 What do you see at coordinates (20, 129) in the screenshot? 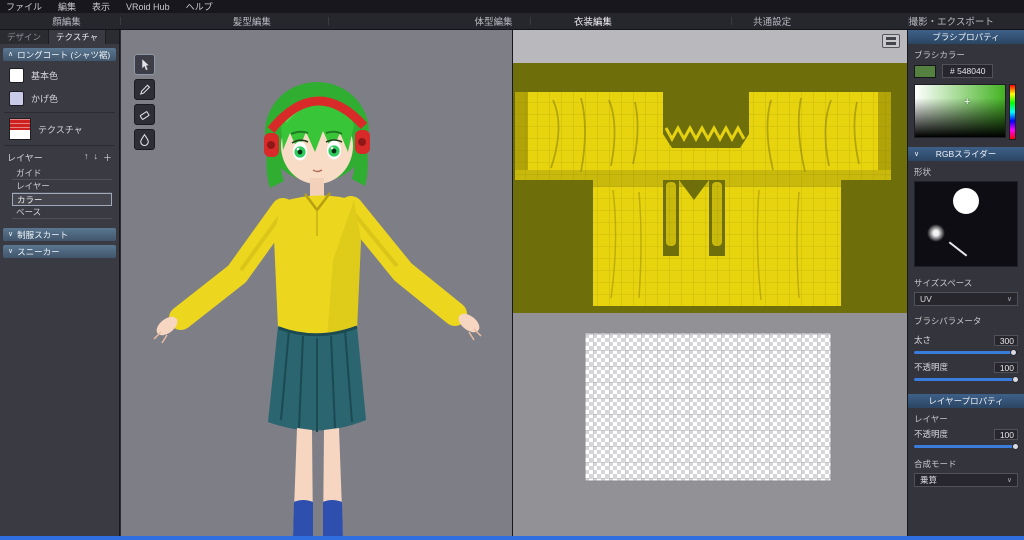
I see `texture-thumbnail` at bounding box center [20, 129].